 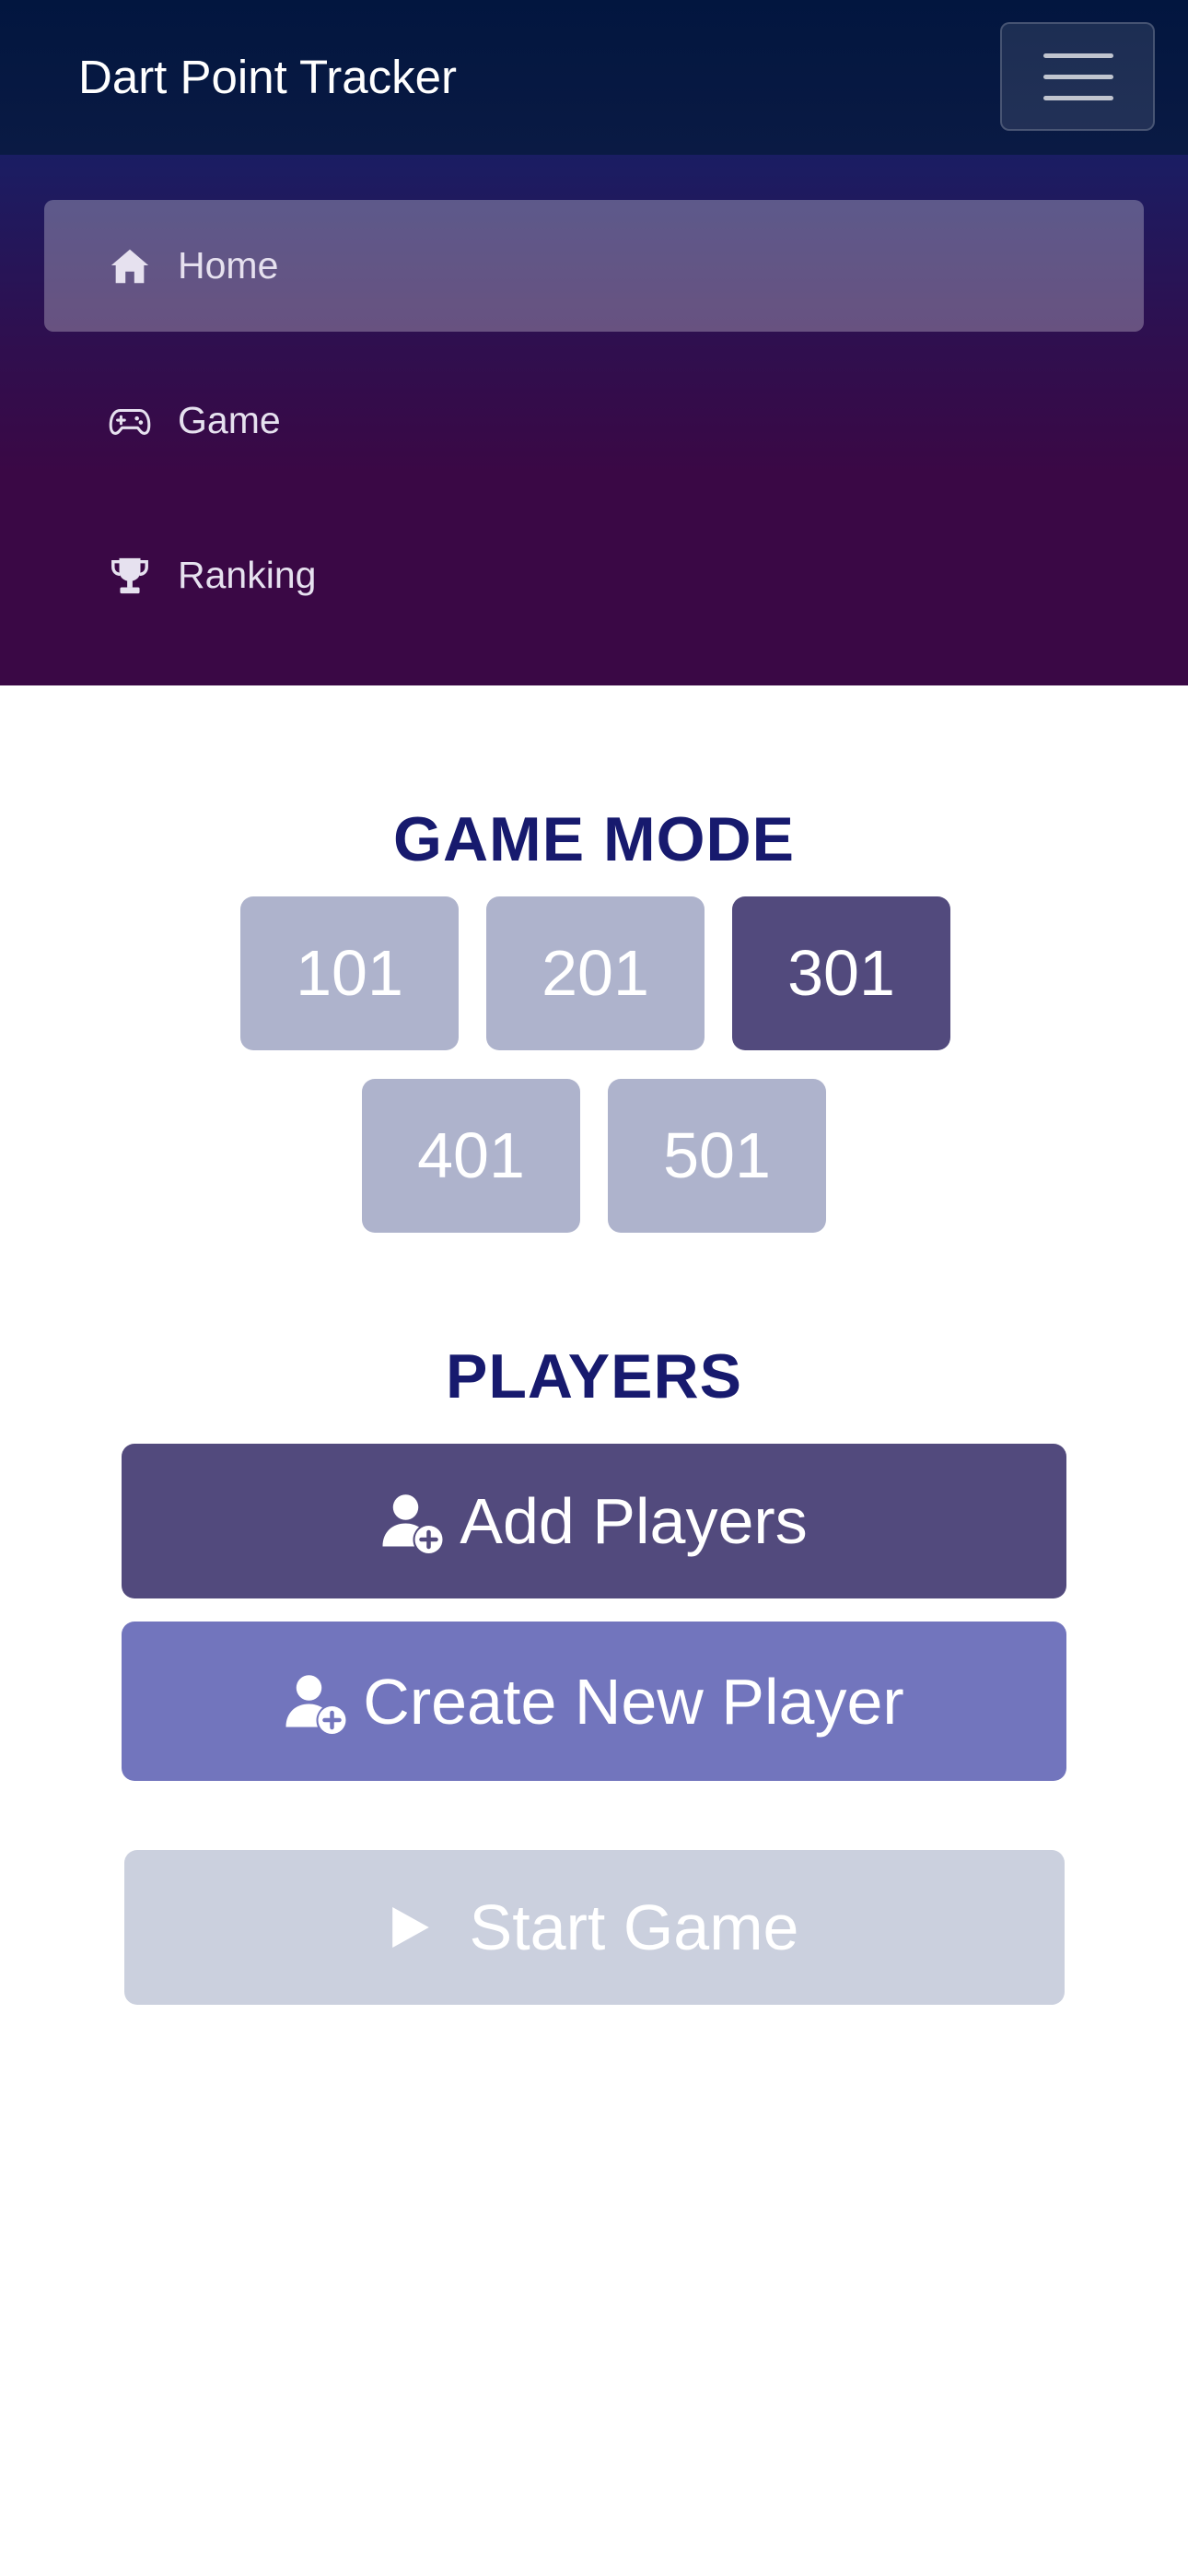 I want to click on nav-item-game: Game, so click(x=594, y=420).